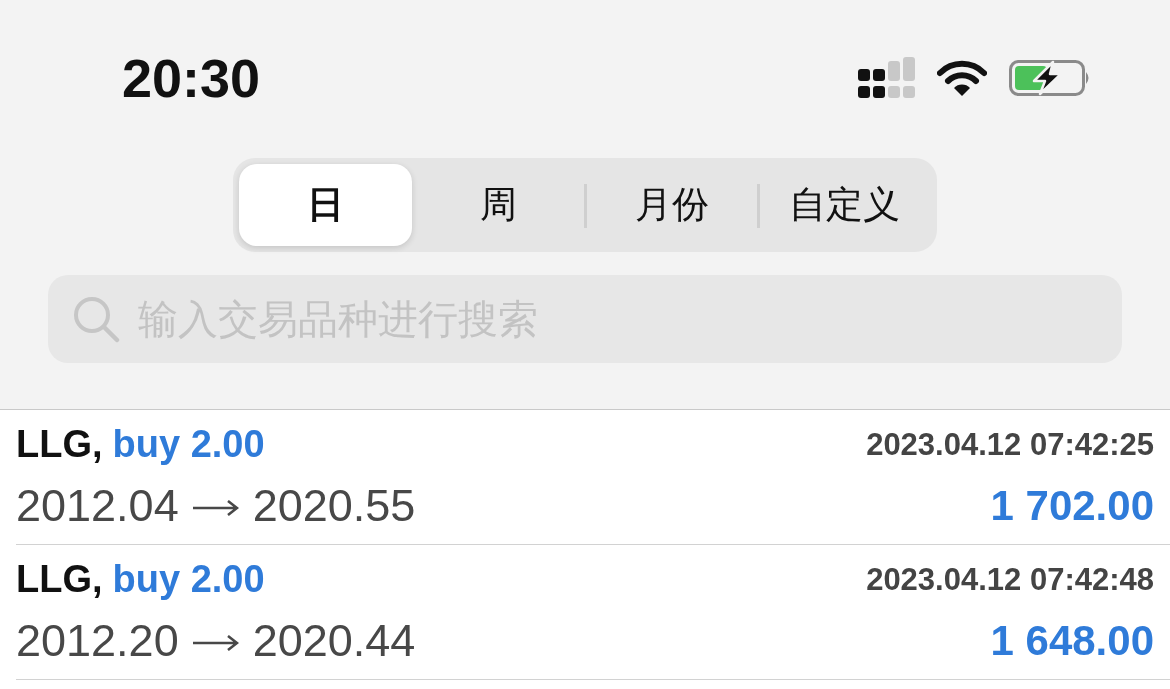 The width and height of the screenshot is (1170, 689). I want to click on wifi-icon, so click(962, 77).